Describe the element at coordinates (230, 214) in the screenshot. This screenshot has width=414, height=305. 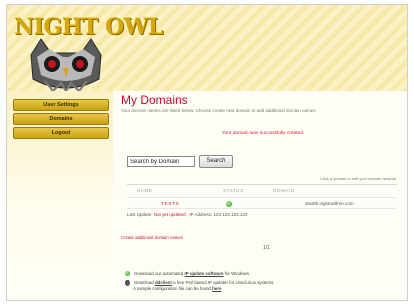
I see `ip-address-value: 123.123.123.123` at that location.